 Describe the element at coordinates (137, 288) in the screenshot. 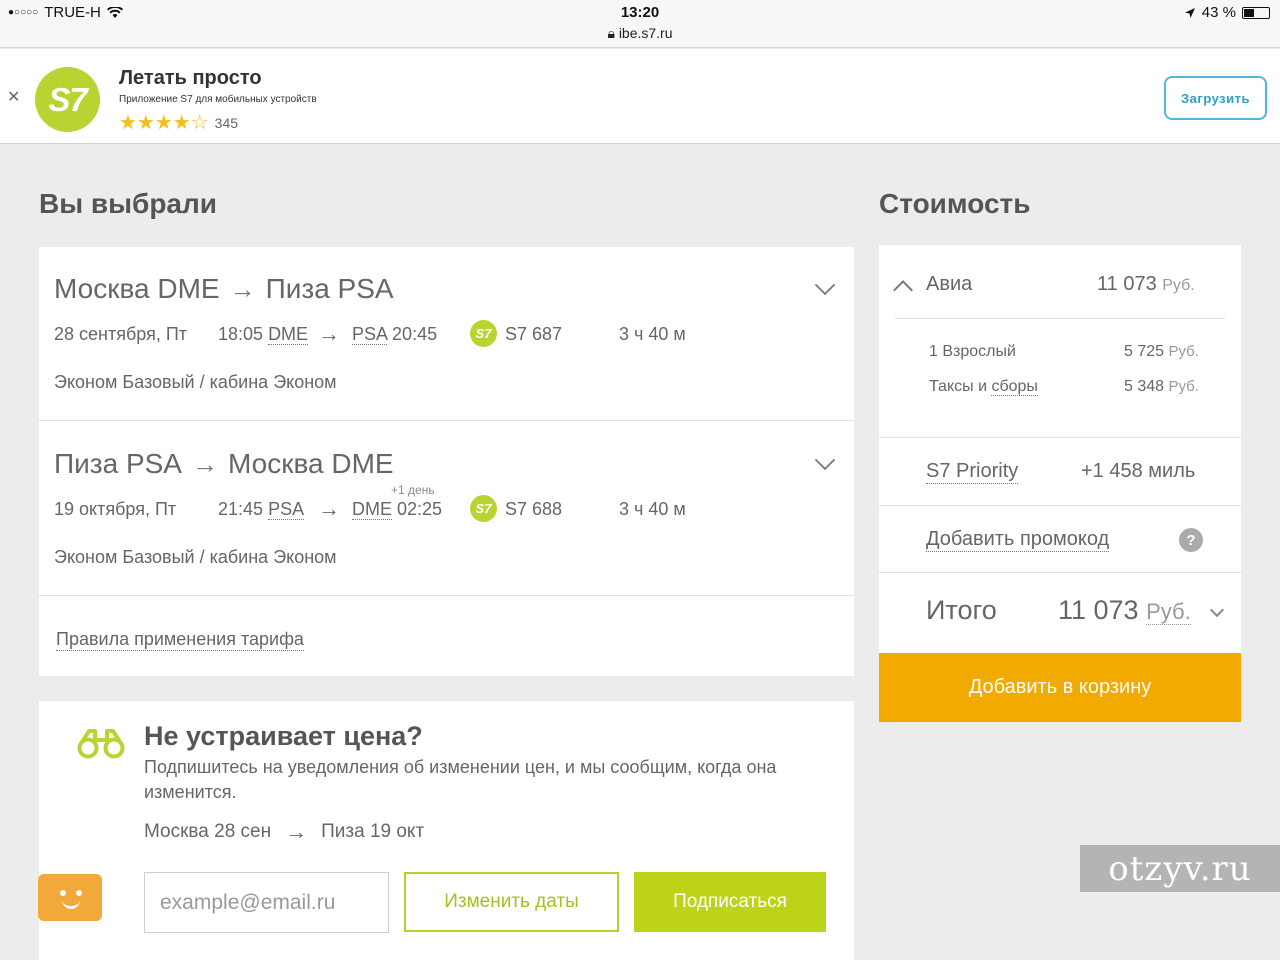

I see `route-from: Москва DME` at that location.